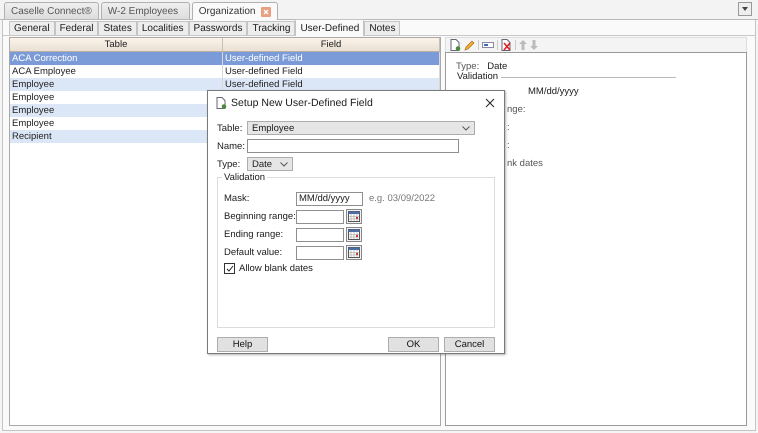 The width and height of the screenshot is (758, 433). Describe the element at coordinates (516, 109) in the screenshot. I see `field-label: nge:` at that location.